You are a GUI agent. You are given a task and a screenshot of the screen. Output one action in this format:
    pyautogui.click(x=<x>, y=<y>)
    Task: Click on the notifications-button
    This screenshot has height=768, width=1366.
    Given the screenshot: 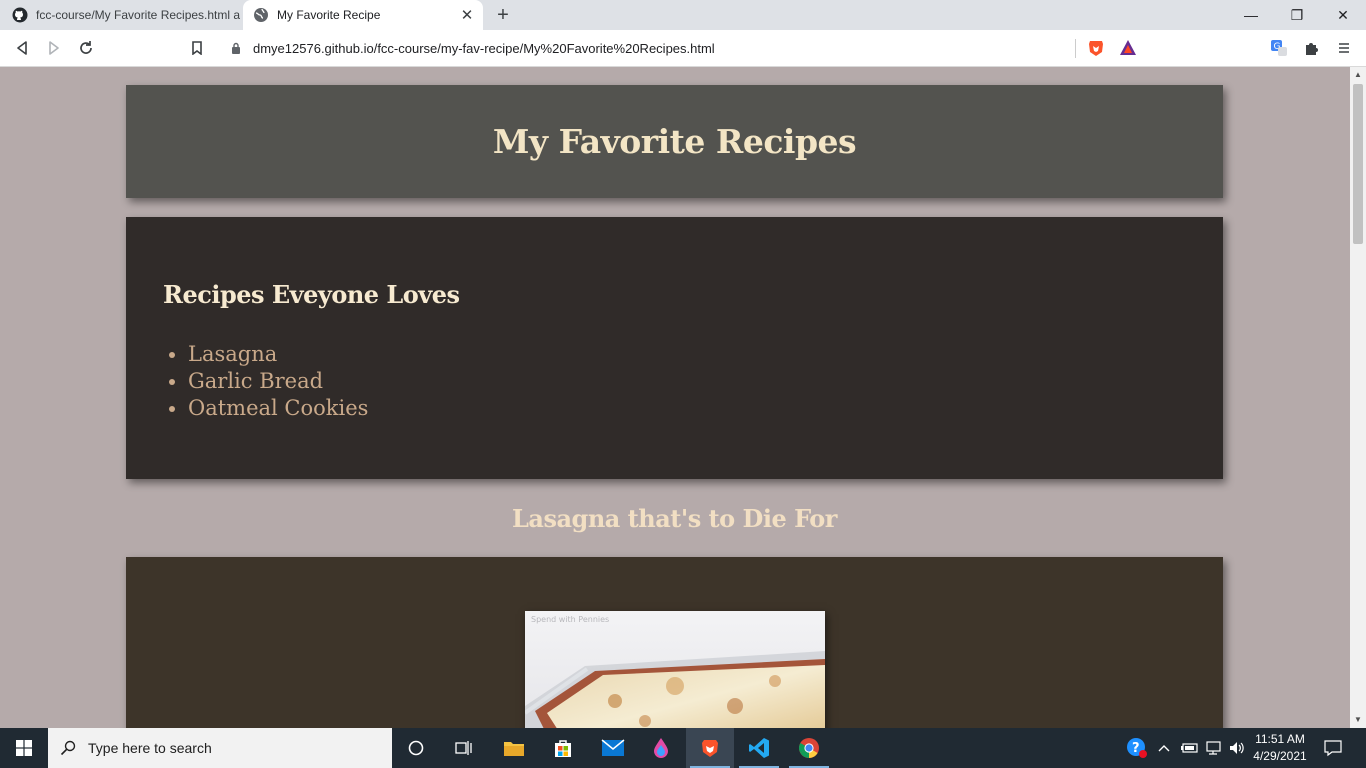 What is the action you would take?
    pyautogui.click(x=1333, y=748)
    